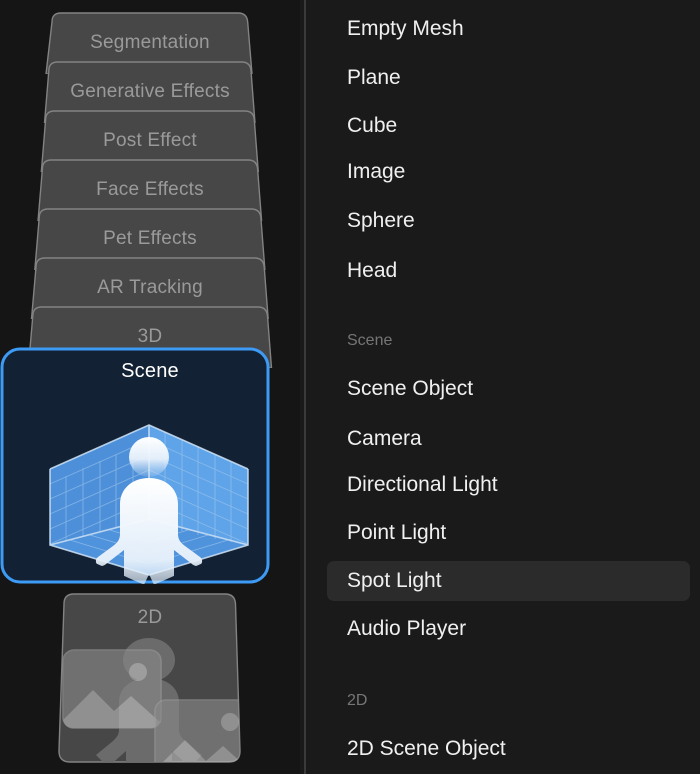  I want to click on menu-item-spot-light: Spot Light, so click(508, 581).